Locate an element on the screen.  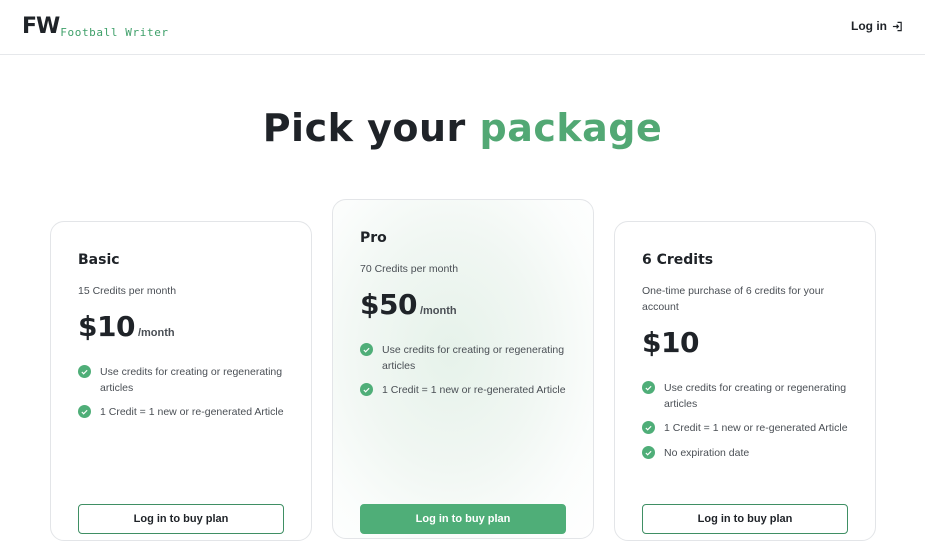
plan-price: $10 is located at coordinates (672, 342).